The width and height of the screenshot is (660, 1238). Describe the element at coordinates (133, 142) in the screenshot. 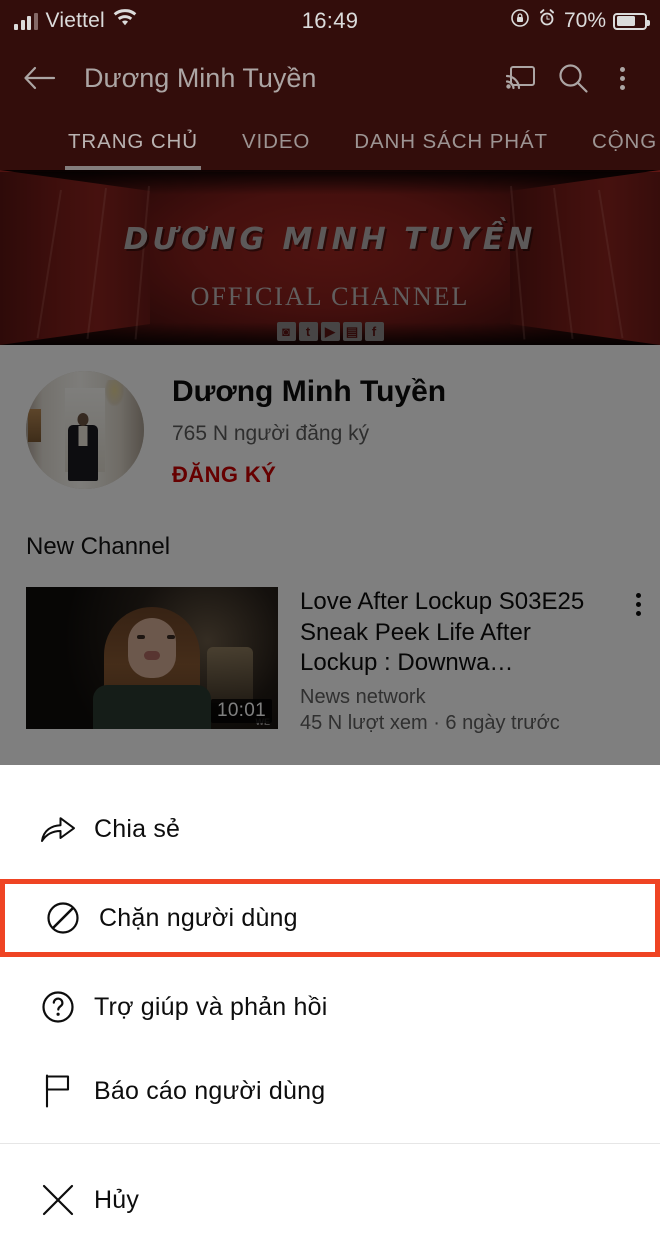

I see `tab-trang-chu: TRANG CHỦ` at that location.